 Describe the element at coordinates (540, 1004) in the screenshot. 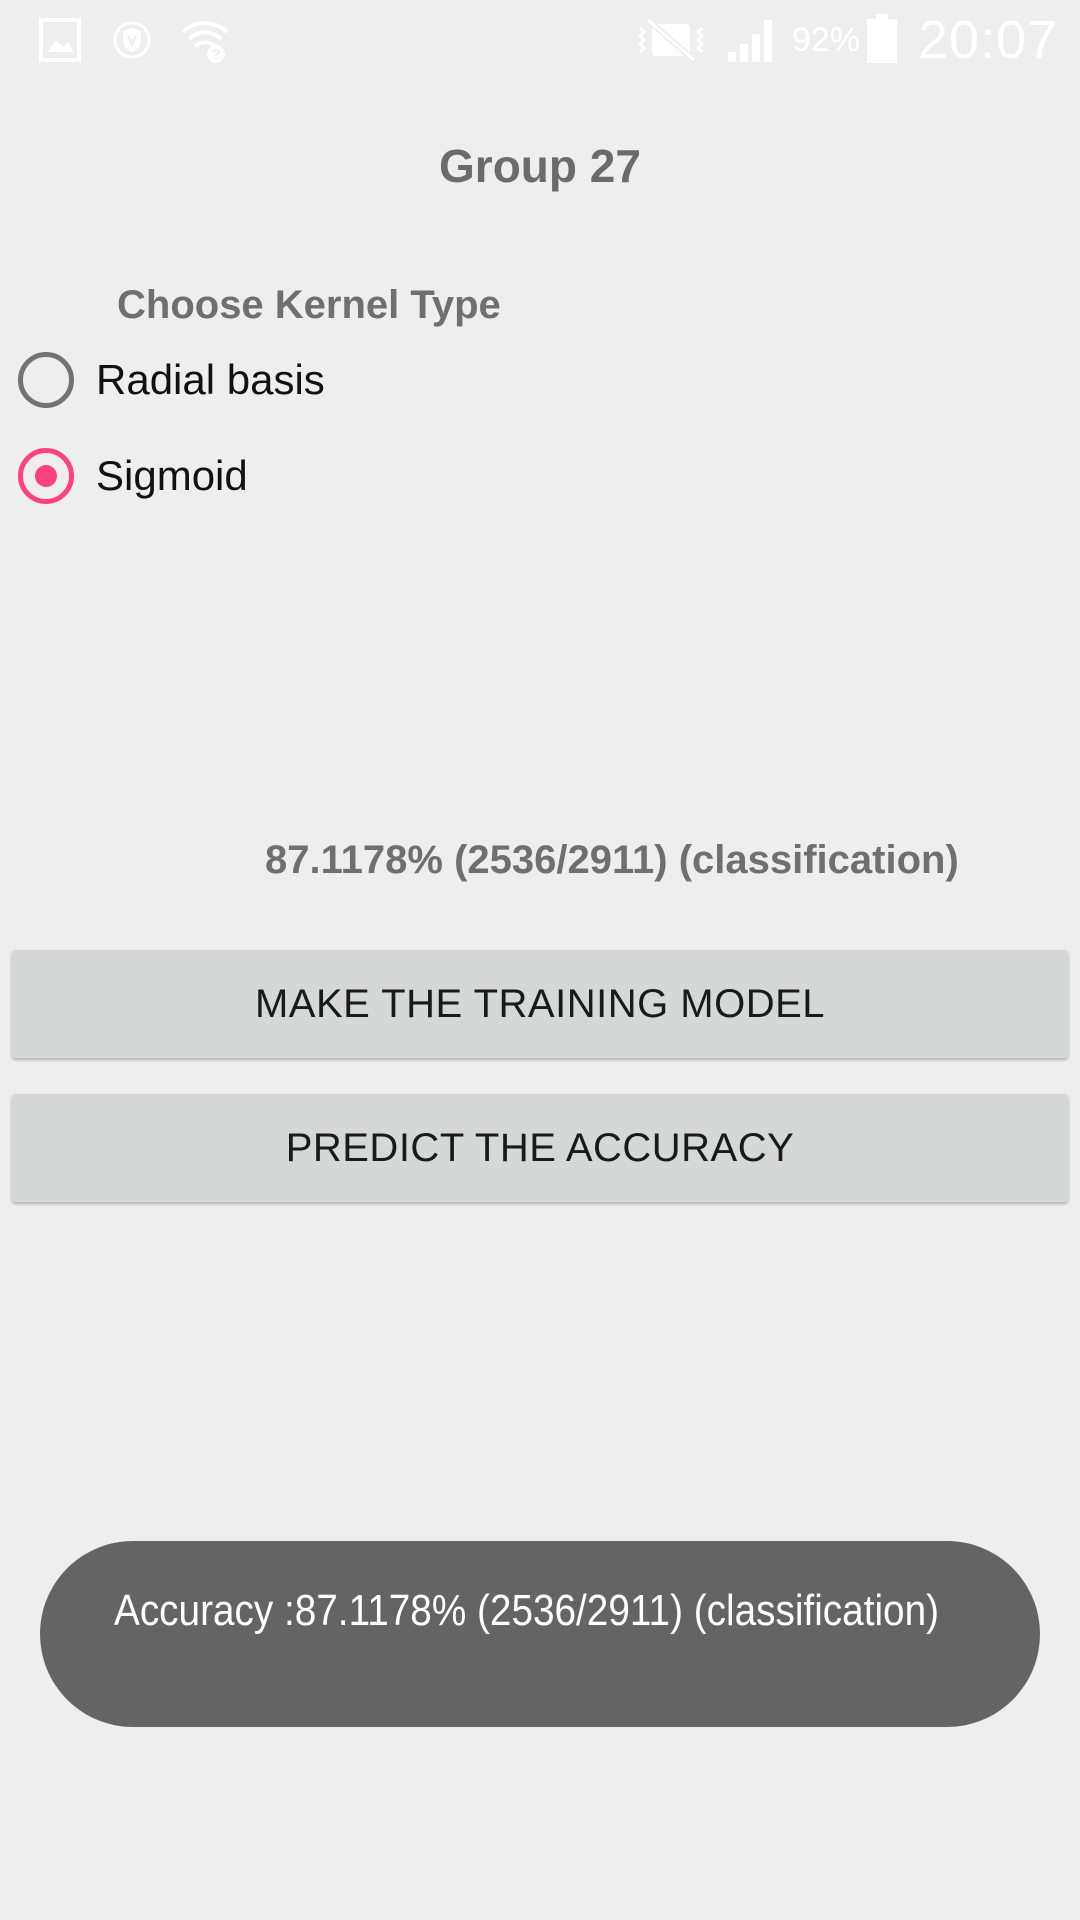

I see `make-training-model-button: MAKE THE TRAINING MODEL` at that location.